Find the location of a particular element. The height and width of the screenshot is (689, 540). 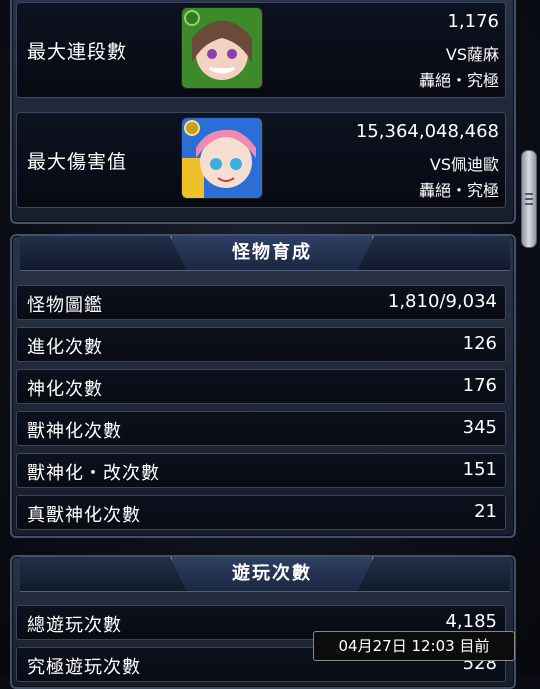

section-header: 怪物育成 is located at coordinates (265, 253).